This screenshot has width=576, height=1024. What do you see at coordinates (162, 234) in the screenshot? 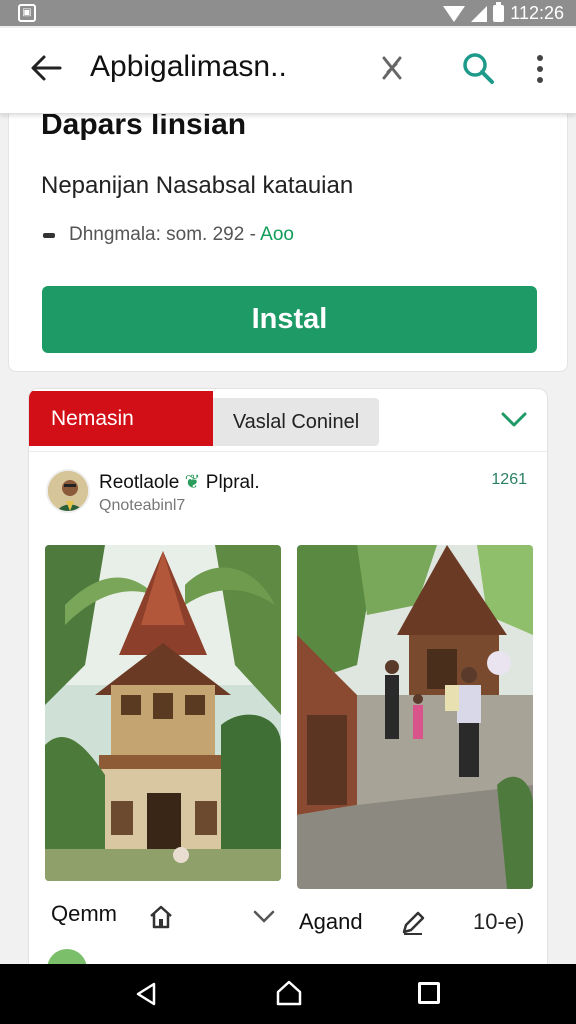
I see `app-meta-text: Dhngmala: som. 292 -` at bounding box center [162, 234].